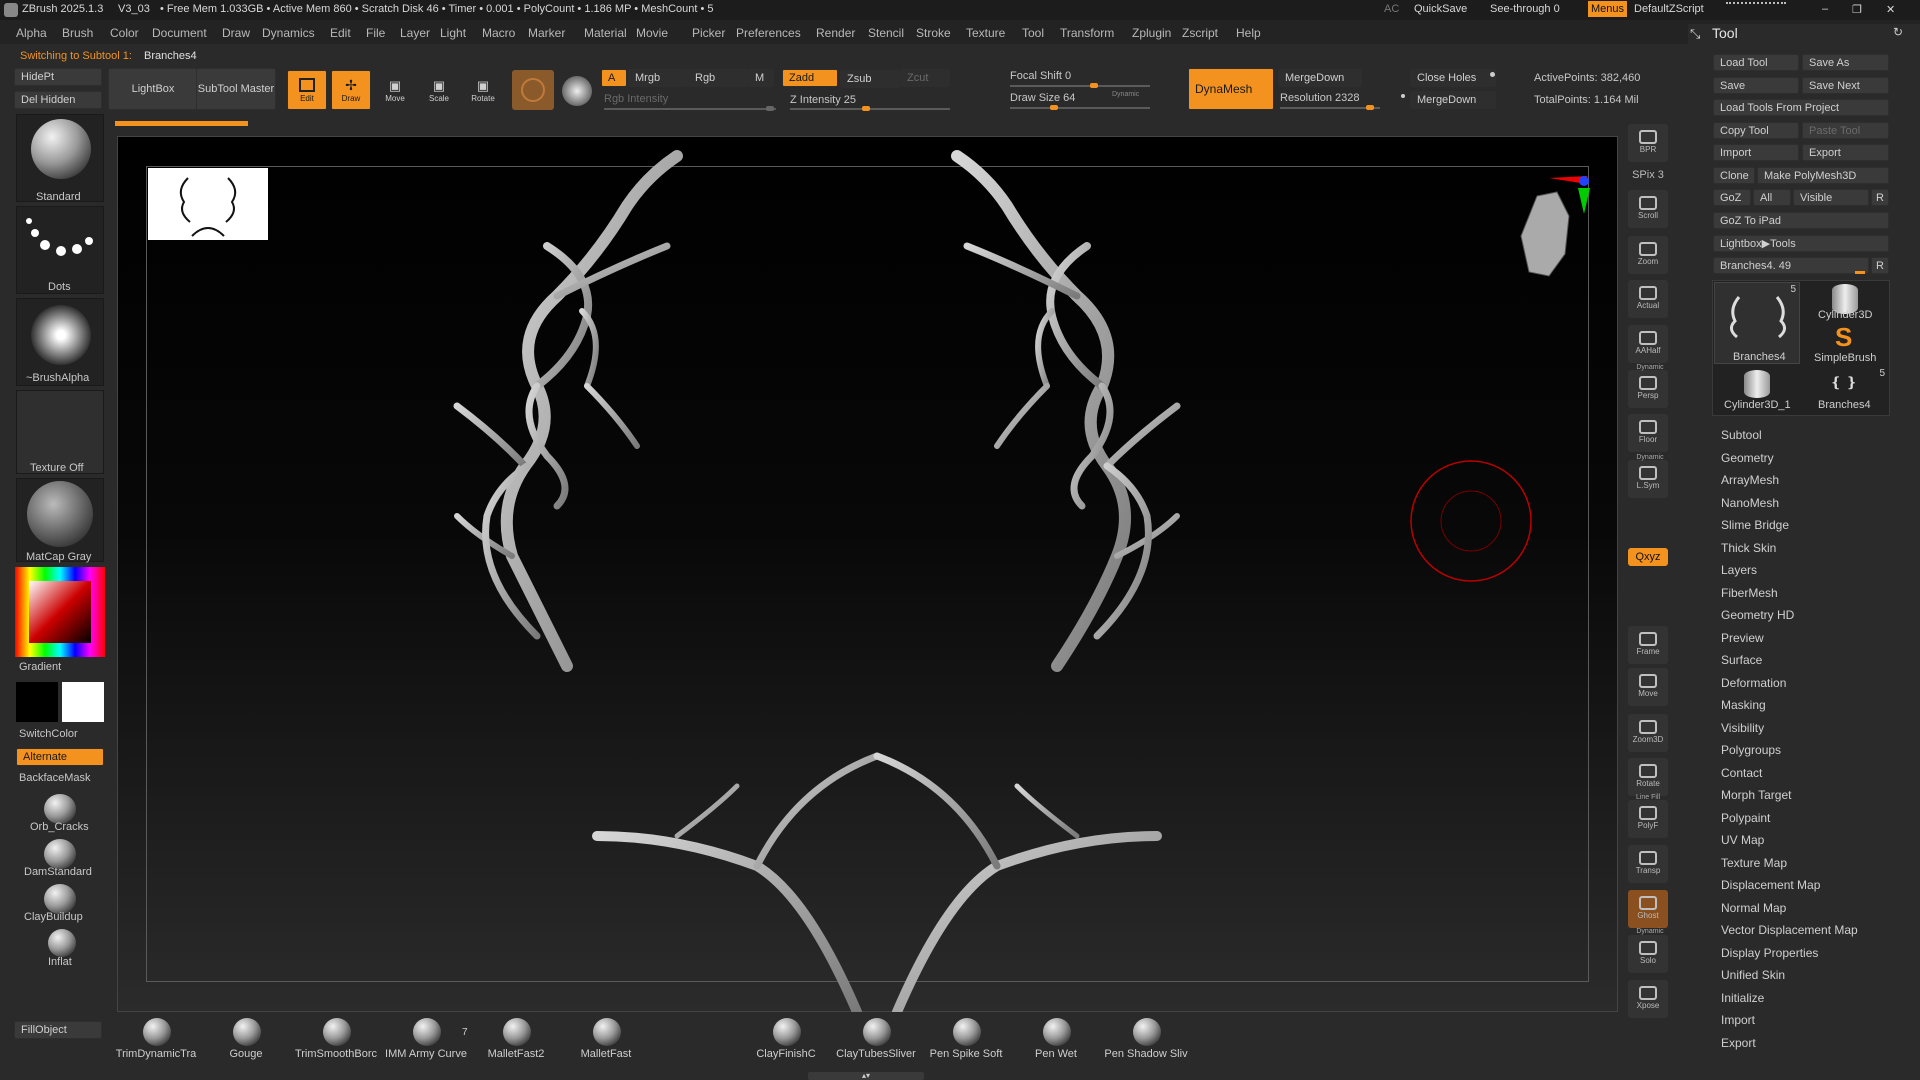 Image resolution: width=1920 pixels, height=1080 pixels. Describe the element at coordinates (708, 33) in the screenshot. I see `menu-picker: Picker` at that location.